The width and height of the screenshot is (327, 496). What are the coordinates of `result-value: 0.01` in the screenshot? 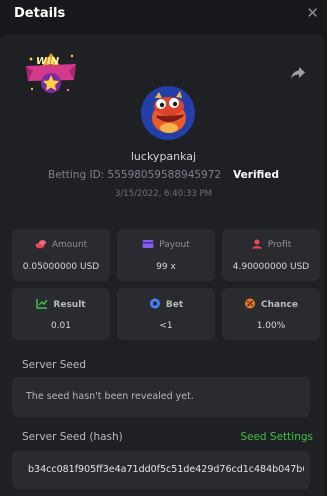 It's located at (61, 326).